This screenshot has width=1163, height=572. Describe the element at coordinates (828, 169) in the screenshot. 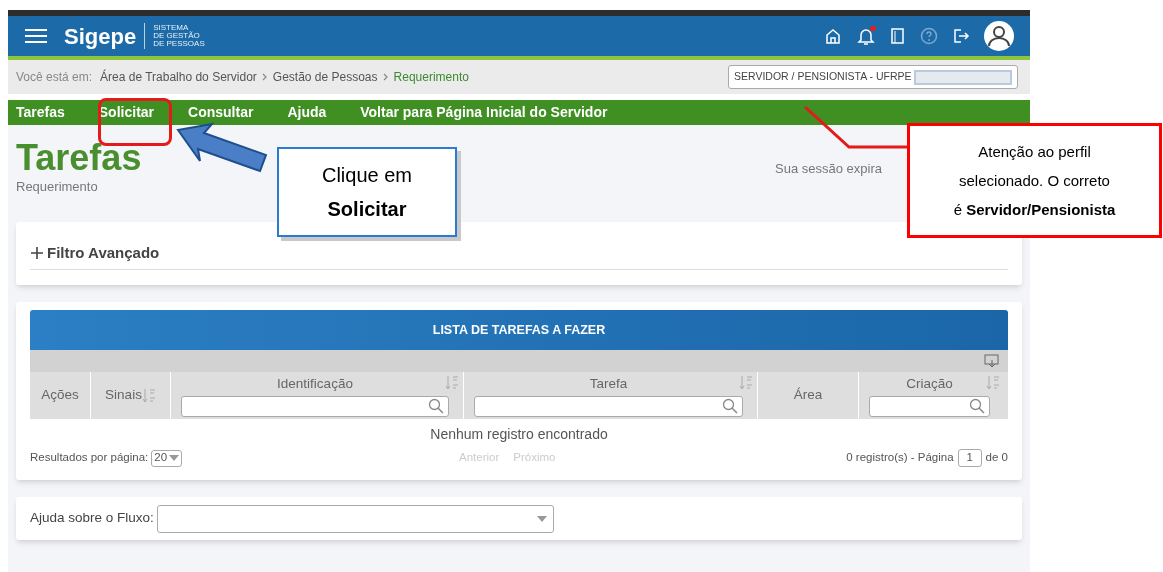

I see `session-text: Sua sessão expira` at that location.